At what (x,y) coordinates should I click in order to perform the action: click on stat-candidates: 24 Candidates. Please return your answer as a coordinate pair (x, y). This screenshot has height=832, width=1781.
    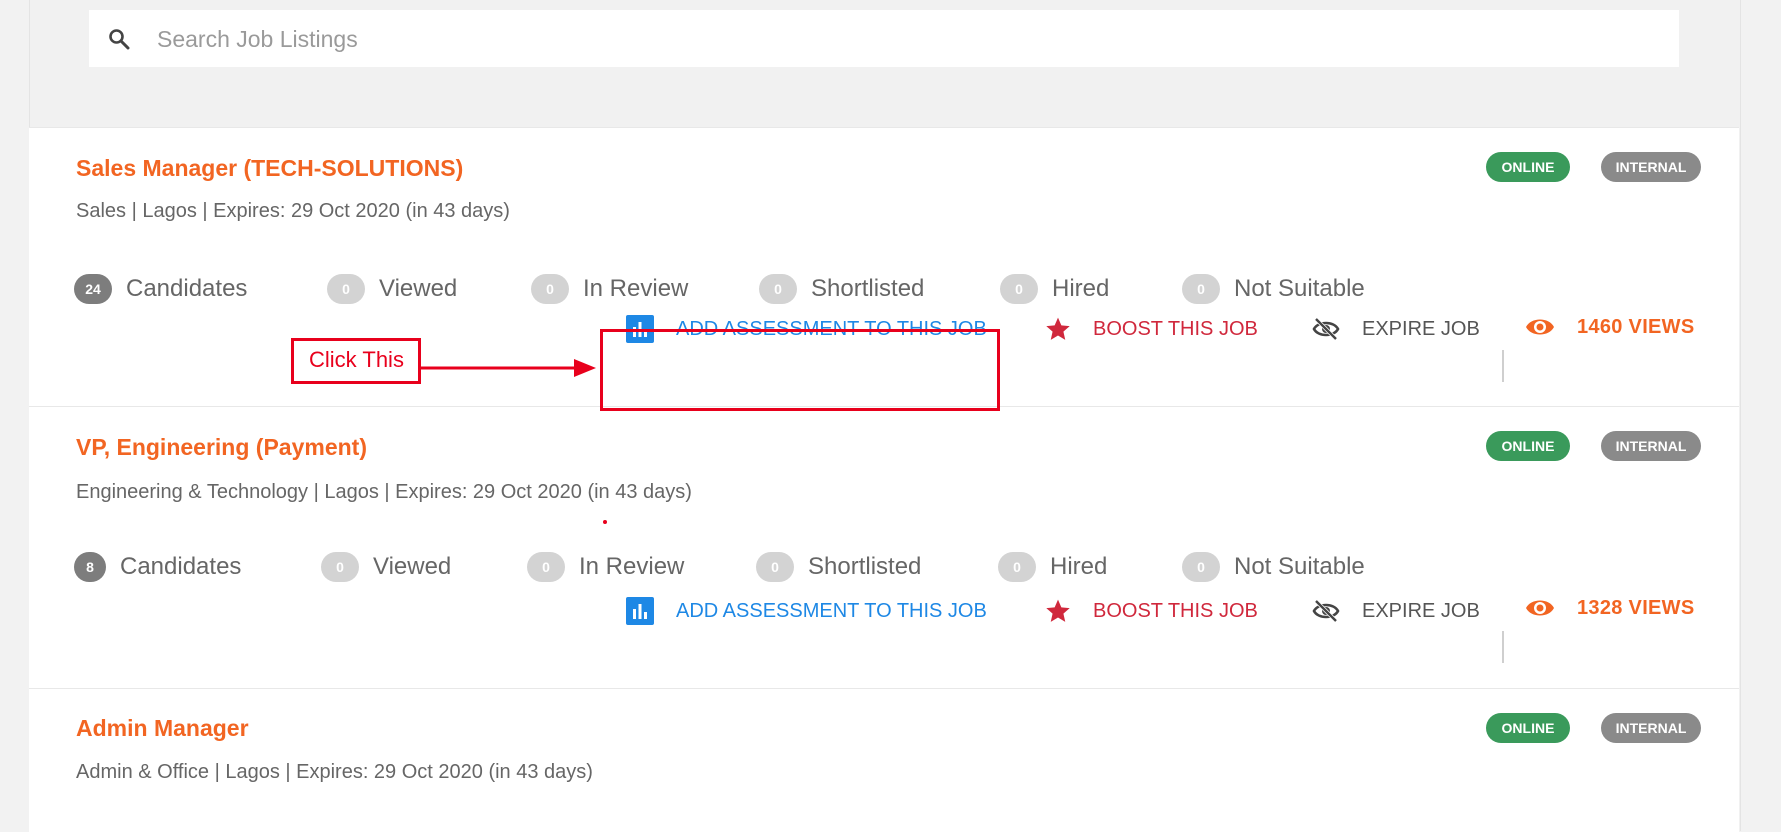
    Looking at the image, I should click on (160, 289).